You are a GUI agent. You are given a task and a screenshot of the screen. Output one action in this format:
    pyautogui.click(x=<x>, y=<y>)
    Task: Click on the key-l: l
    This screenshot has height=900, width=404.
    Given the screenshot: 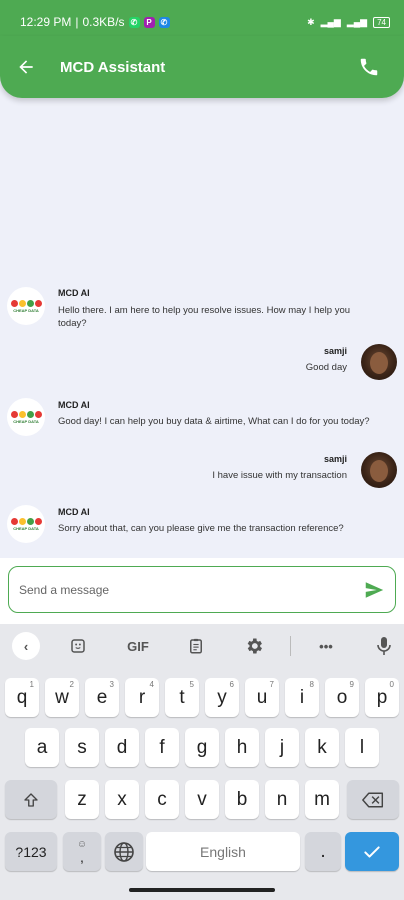 What is the action you would take?
    pyautogui.click(x=362, y=747)
    